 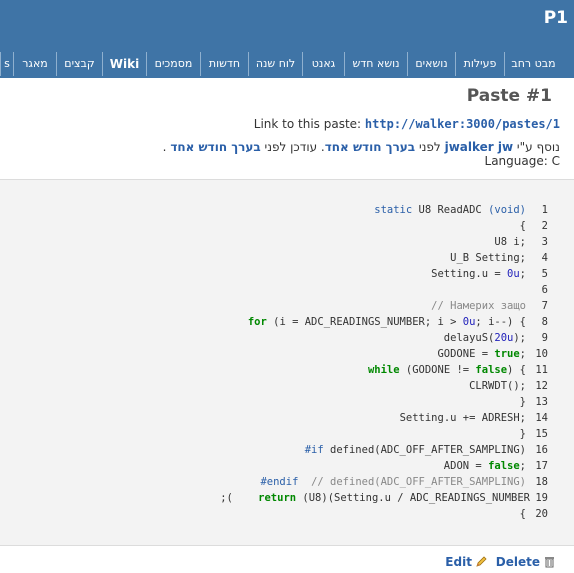 What do you see at coordinates (479, 64) in the screenshot?
I see `tab-activity: פעילות` at bounding box center [479, 64].